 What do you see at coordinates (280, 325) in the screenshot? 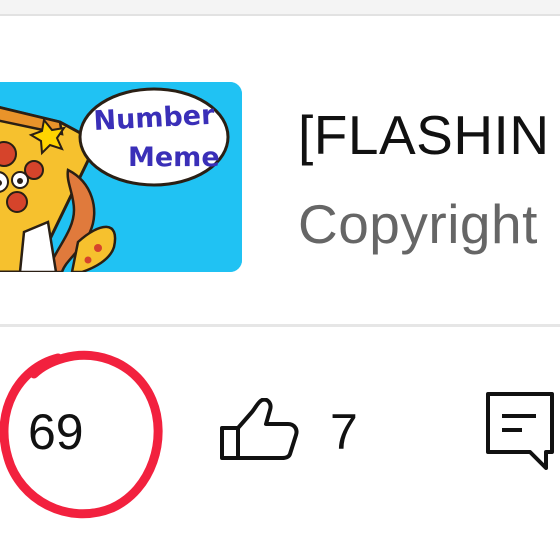
I see `section-divider` at bounding box center [280, 325].